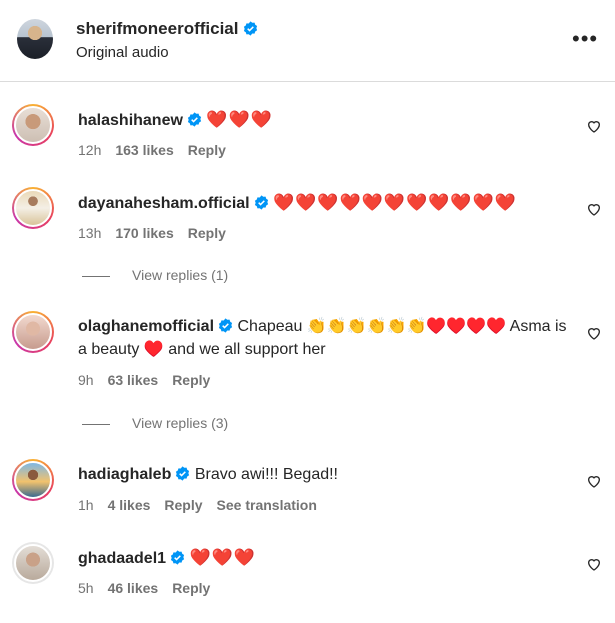 This screenshot has width=615, height=623. I want to click on comment-time: 1h, so click(86, 505).